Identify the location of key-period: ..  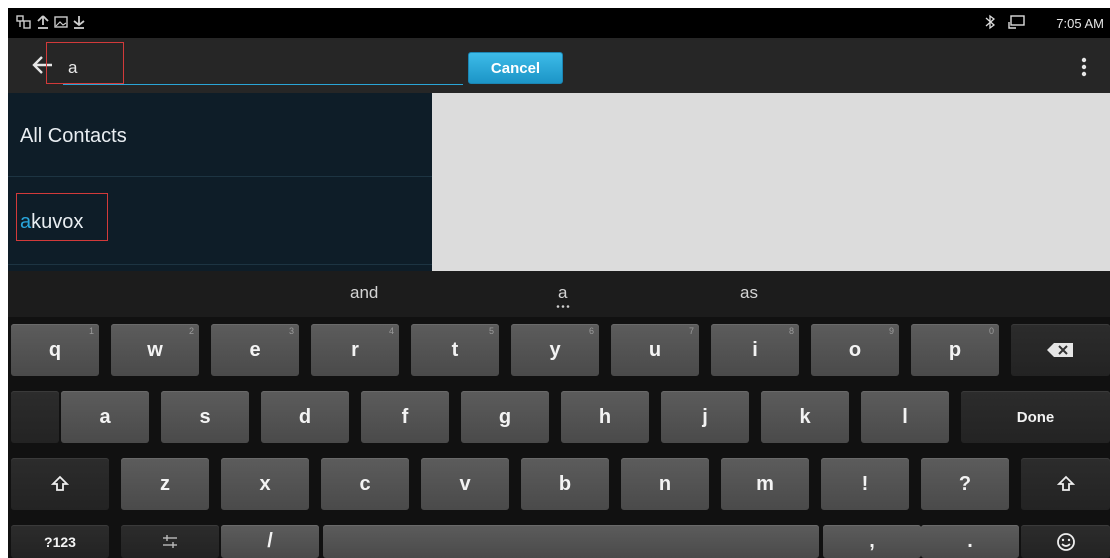
(970, 541).